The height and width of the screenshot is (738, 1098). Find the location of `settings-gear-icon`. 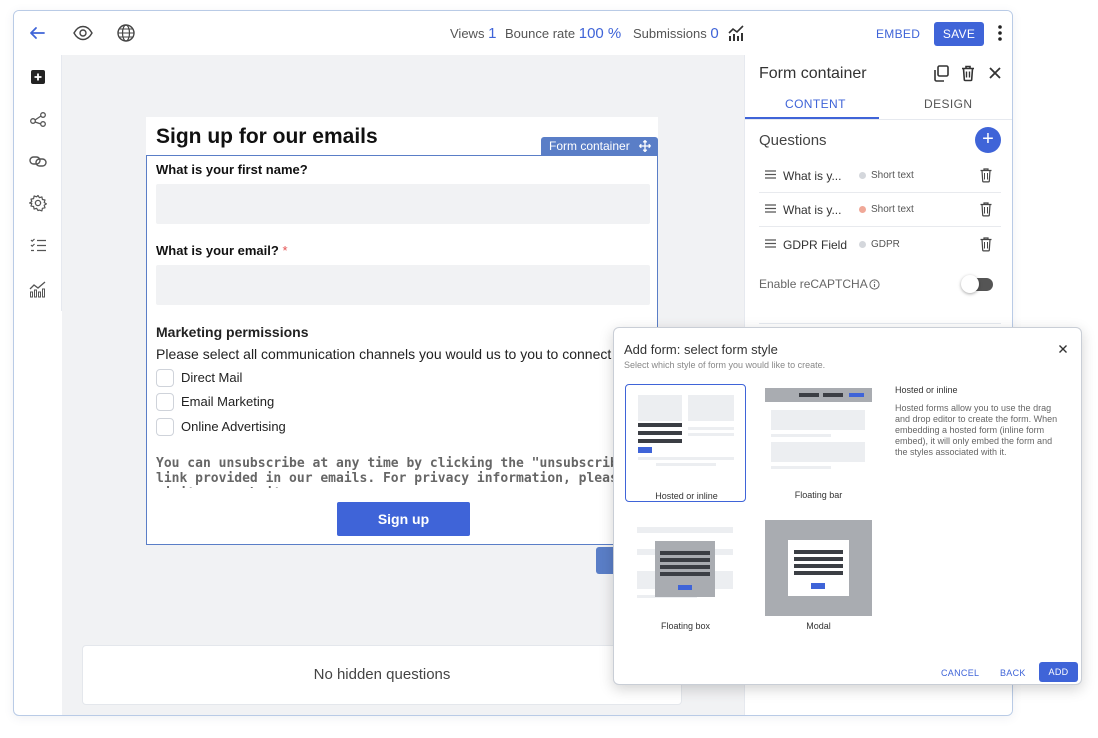

settings-gear-icon is located at coordinates (38, 203).